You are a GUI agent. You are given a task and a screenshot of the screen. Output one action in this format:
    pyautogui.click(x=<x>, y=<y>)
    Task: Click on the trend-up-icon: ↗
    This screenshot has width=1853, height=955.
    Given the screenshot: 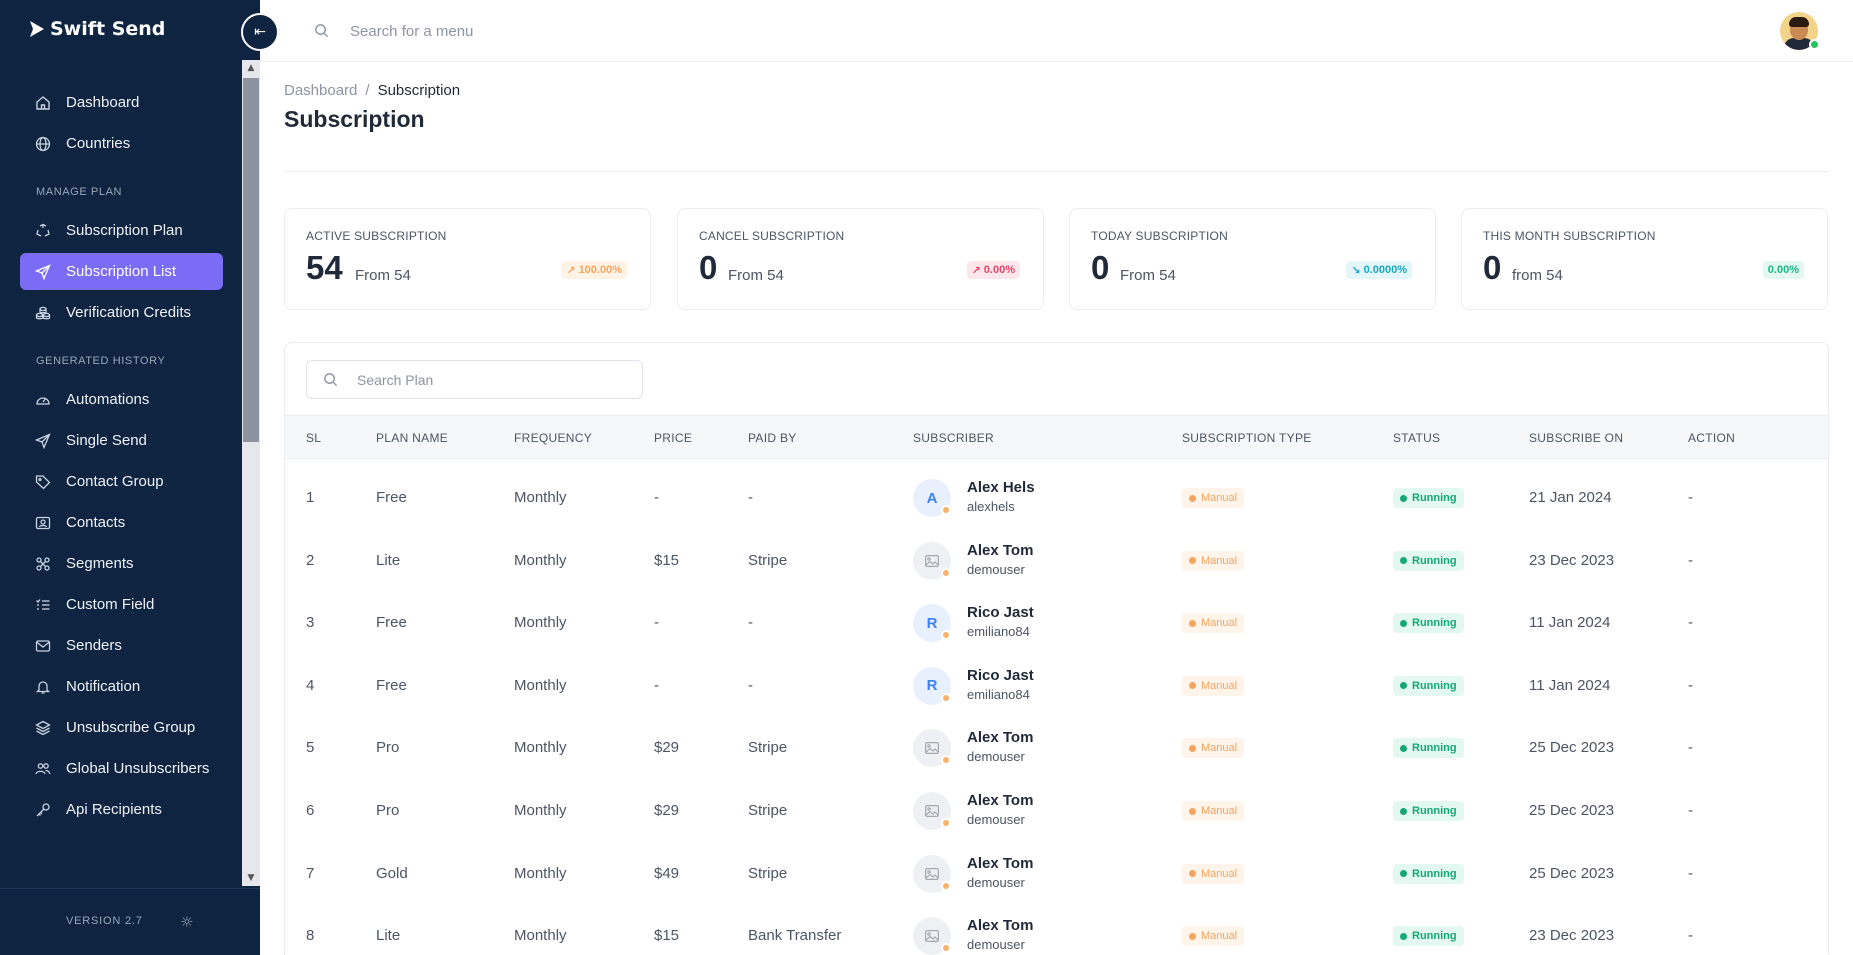 What is the action you would take?
    pyautogui.click(x=571, y=270)
    